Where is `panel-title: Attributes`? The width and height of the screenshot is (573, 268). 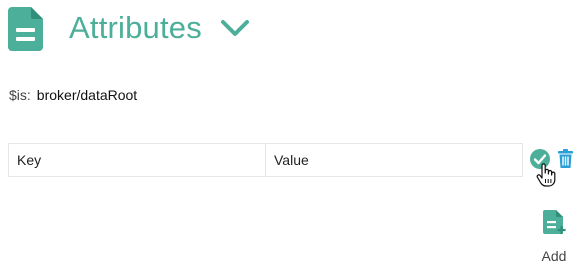 panel-title: Attributes is located at coordinates (135, 27).